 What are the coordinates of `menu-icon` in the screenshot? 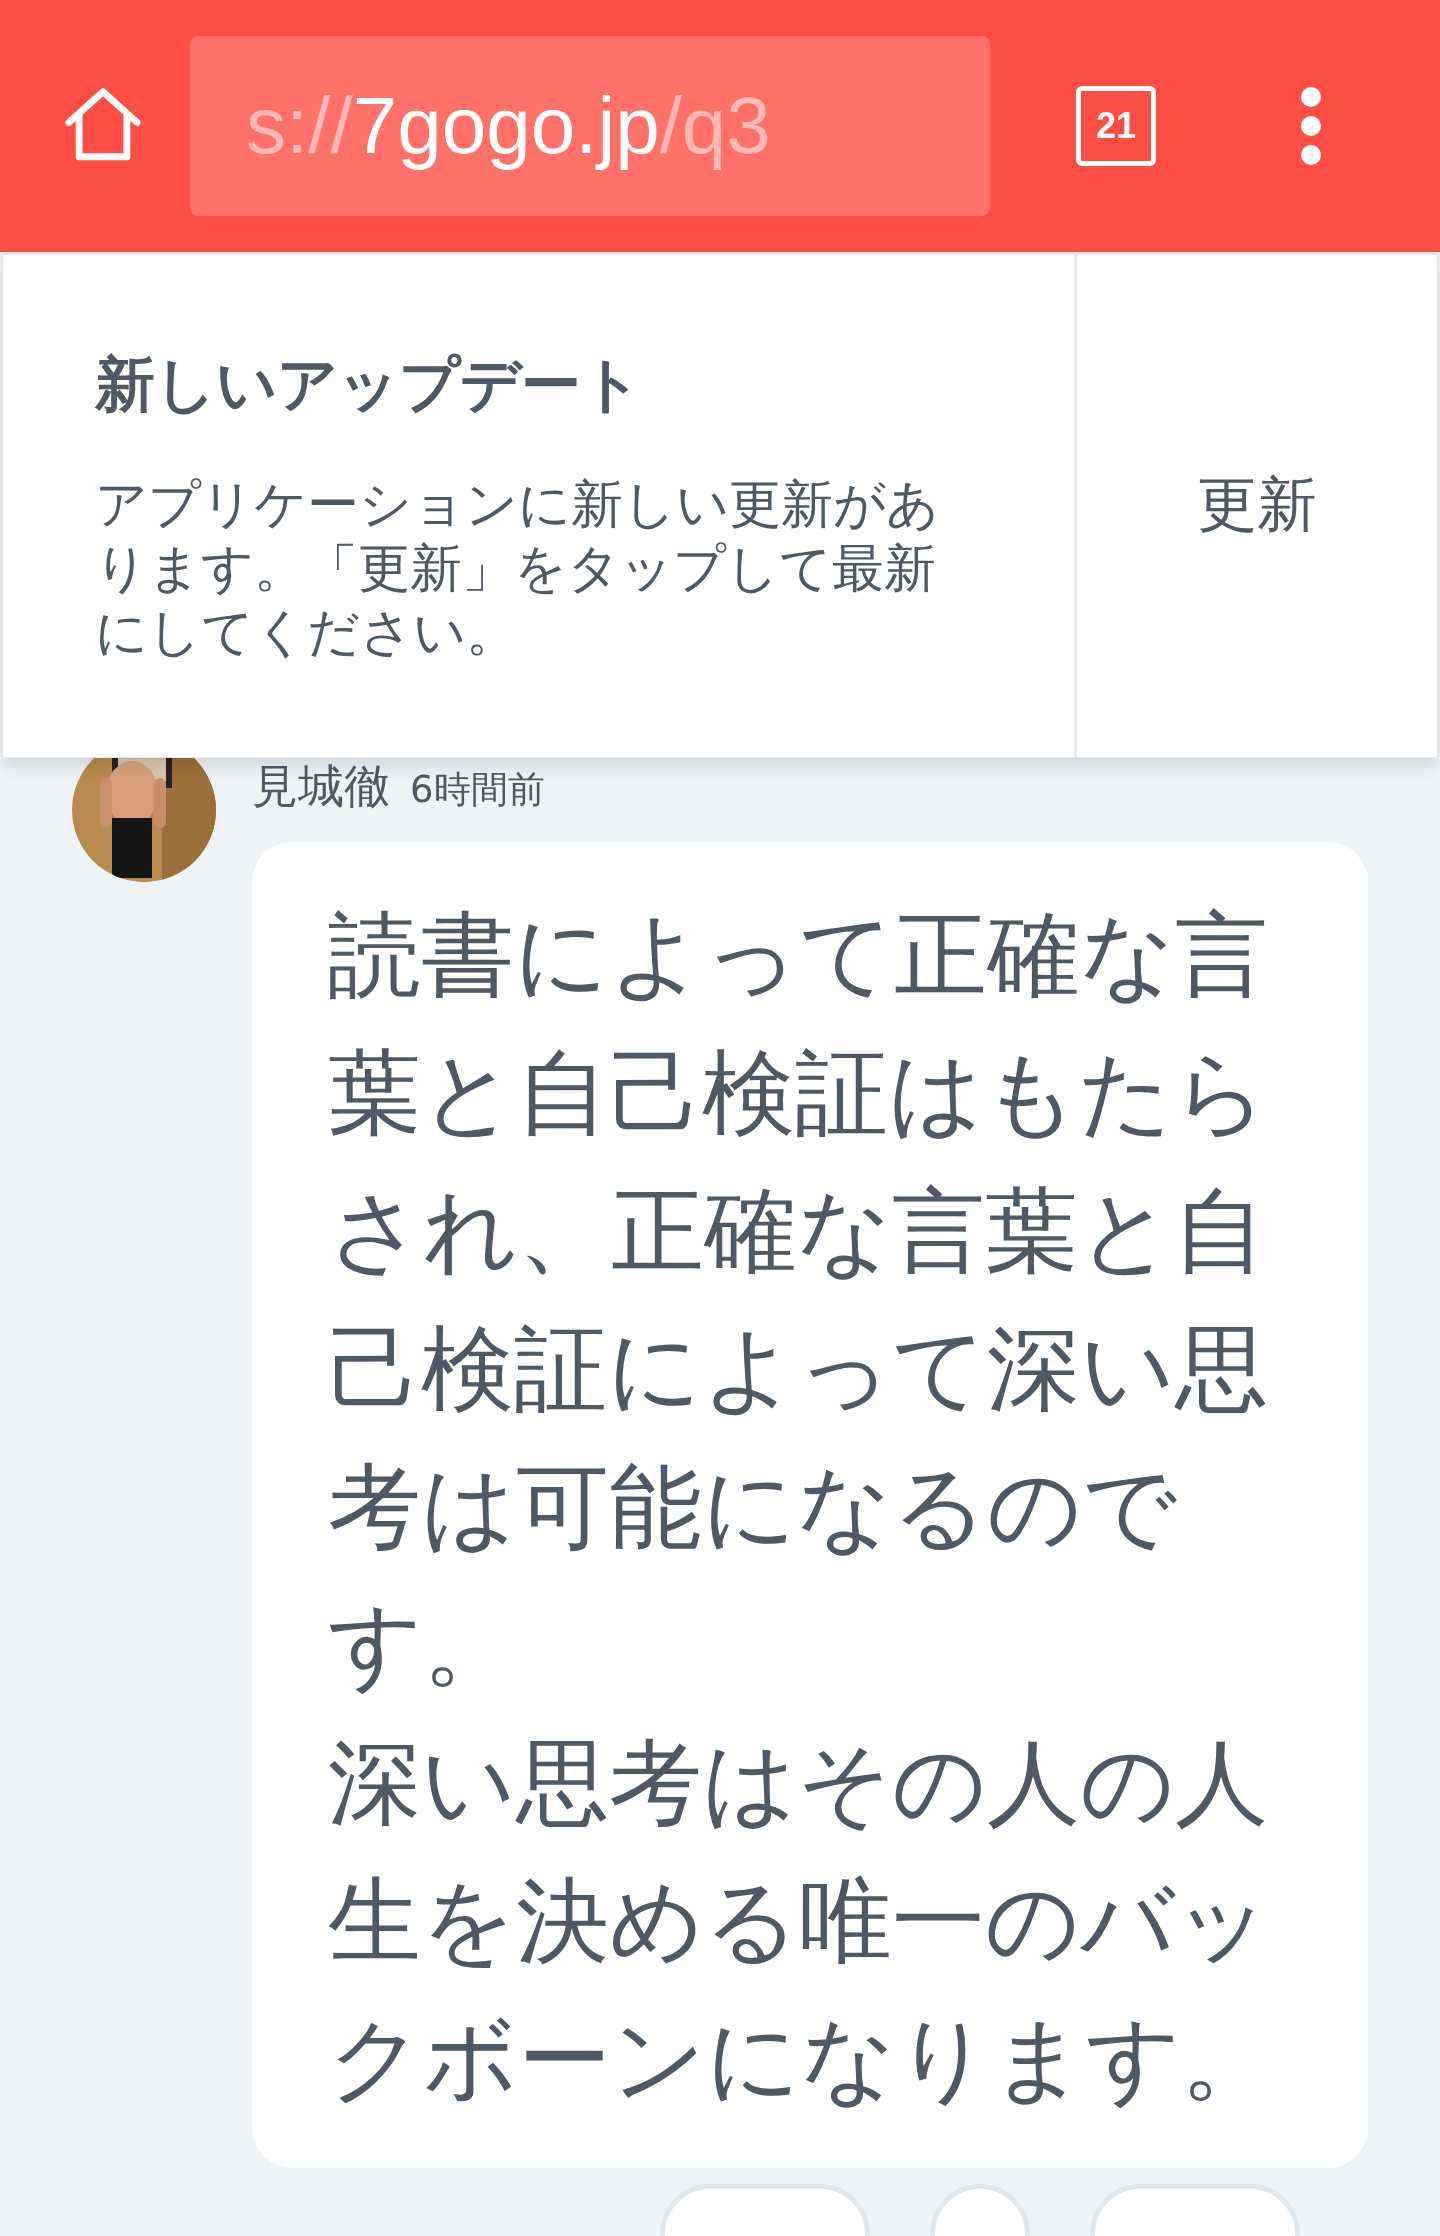 It's located at (1311, 126).